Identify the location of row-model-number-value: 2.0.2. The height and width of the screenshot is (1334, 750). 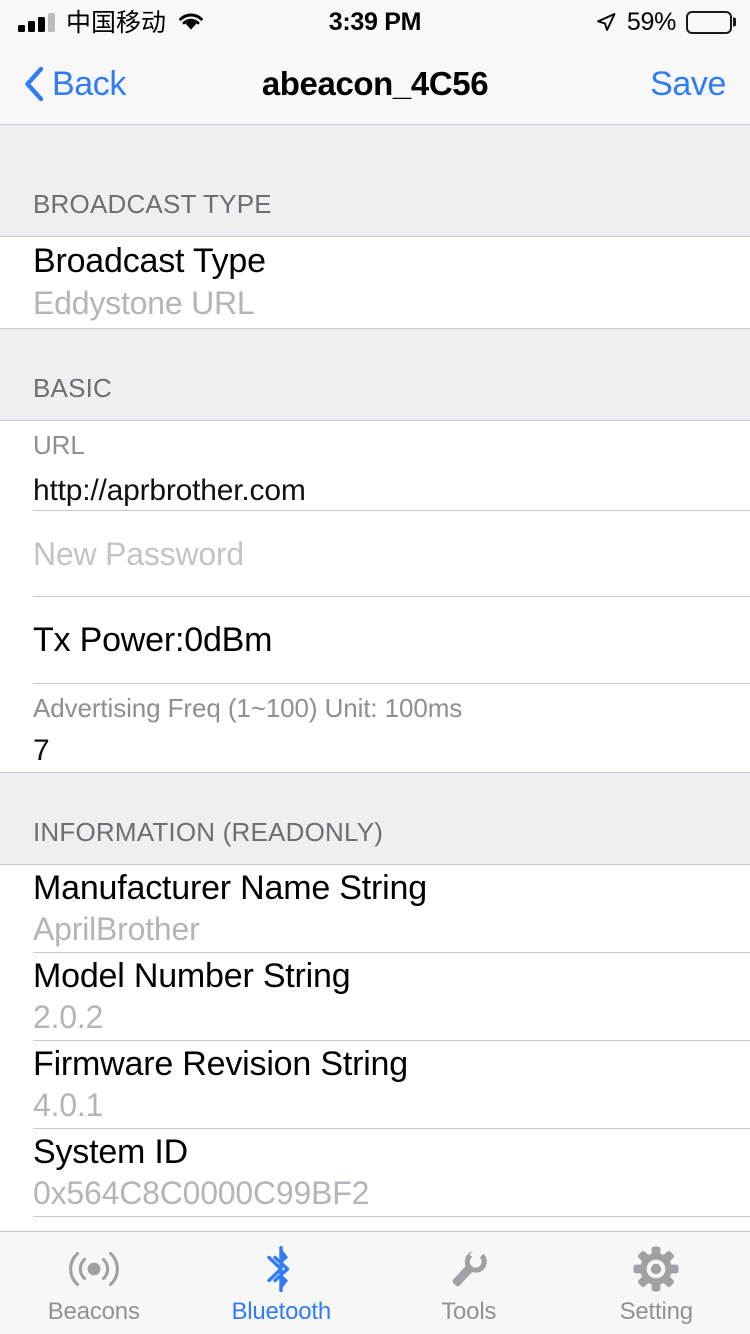
(68, 1016).